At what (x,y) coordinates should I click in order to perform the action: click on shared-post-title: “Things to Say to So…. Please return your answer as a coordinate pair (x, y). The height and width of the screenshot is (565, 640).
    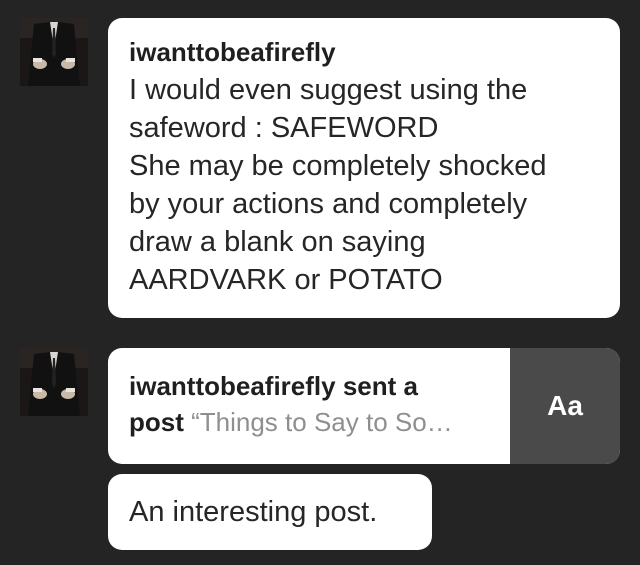
    Looking at the image, I should click on (318, 422).